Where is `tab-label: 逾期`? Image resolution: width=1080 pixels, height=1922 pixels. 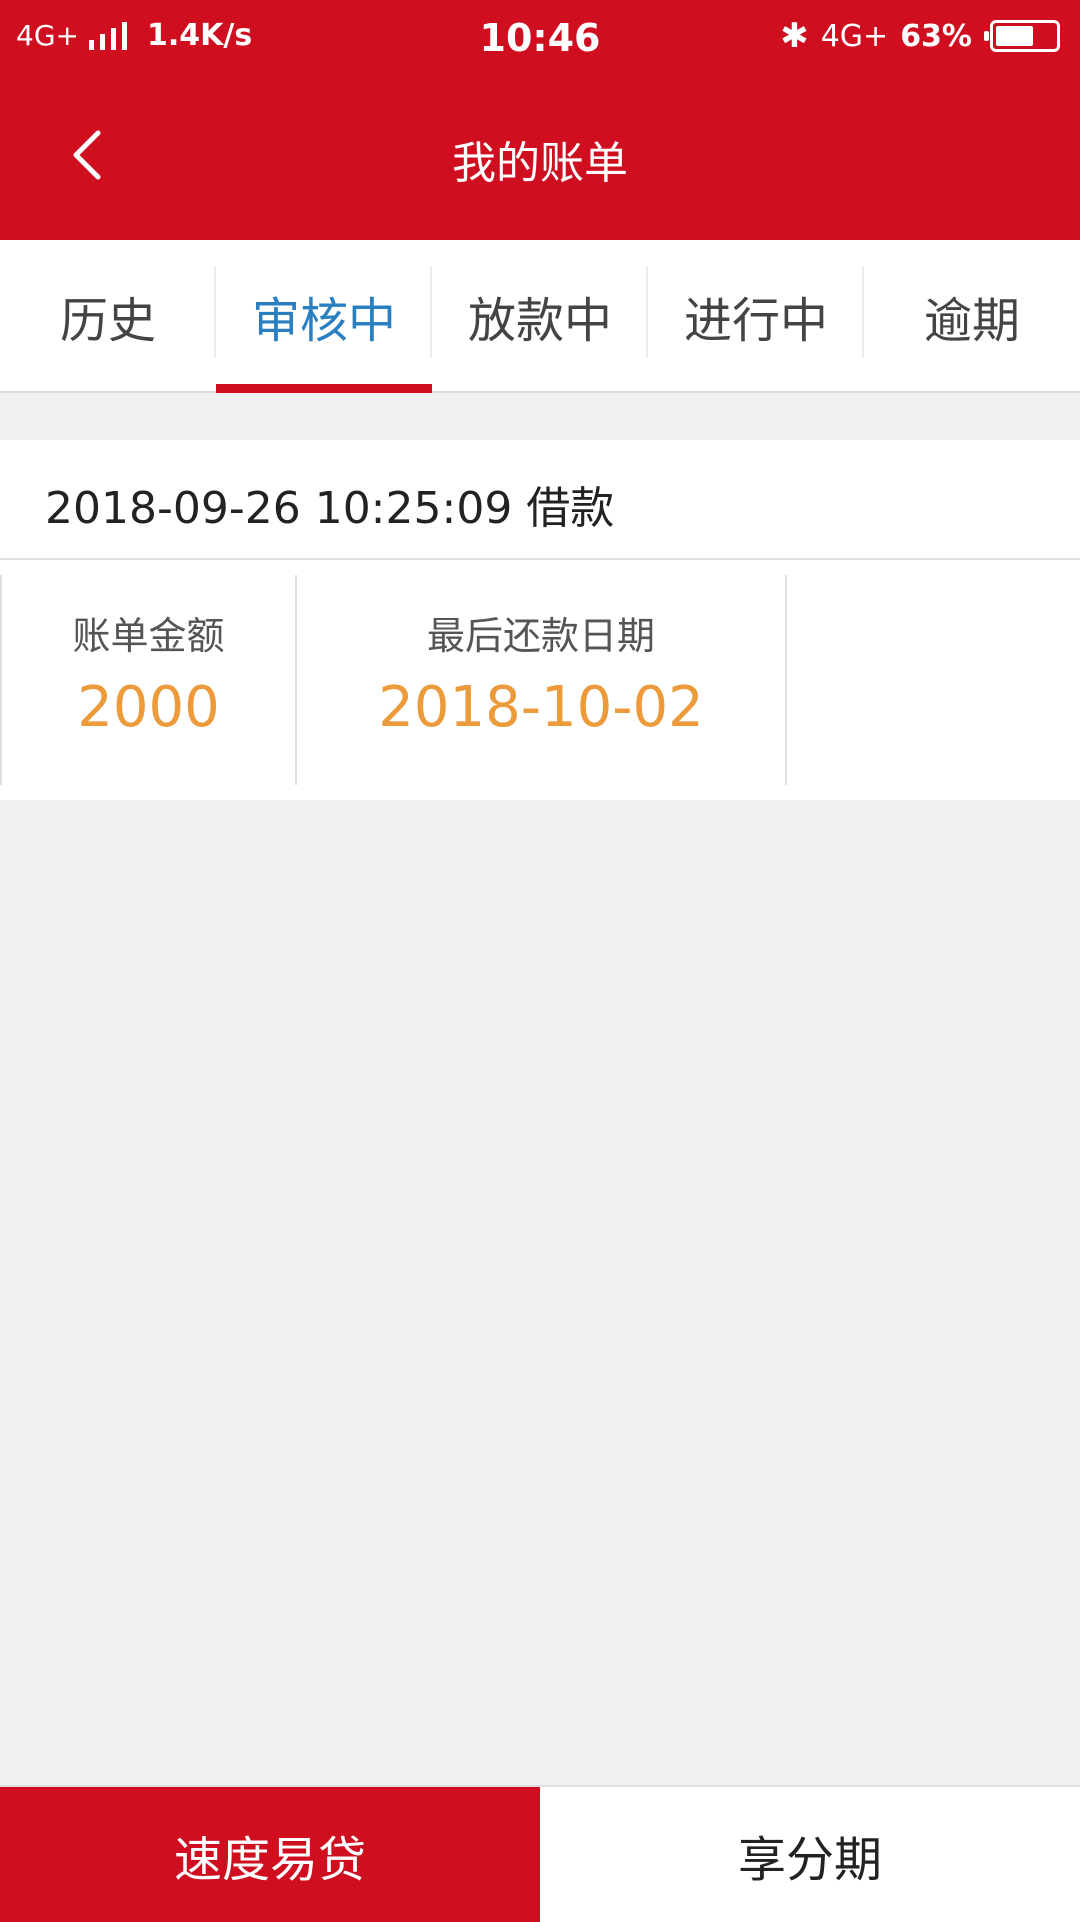 tab-label: 逾期 is located at coordinates (971, 320).